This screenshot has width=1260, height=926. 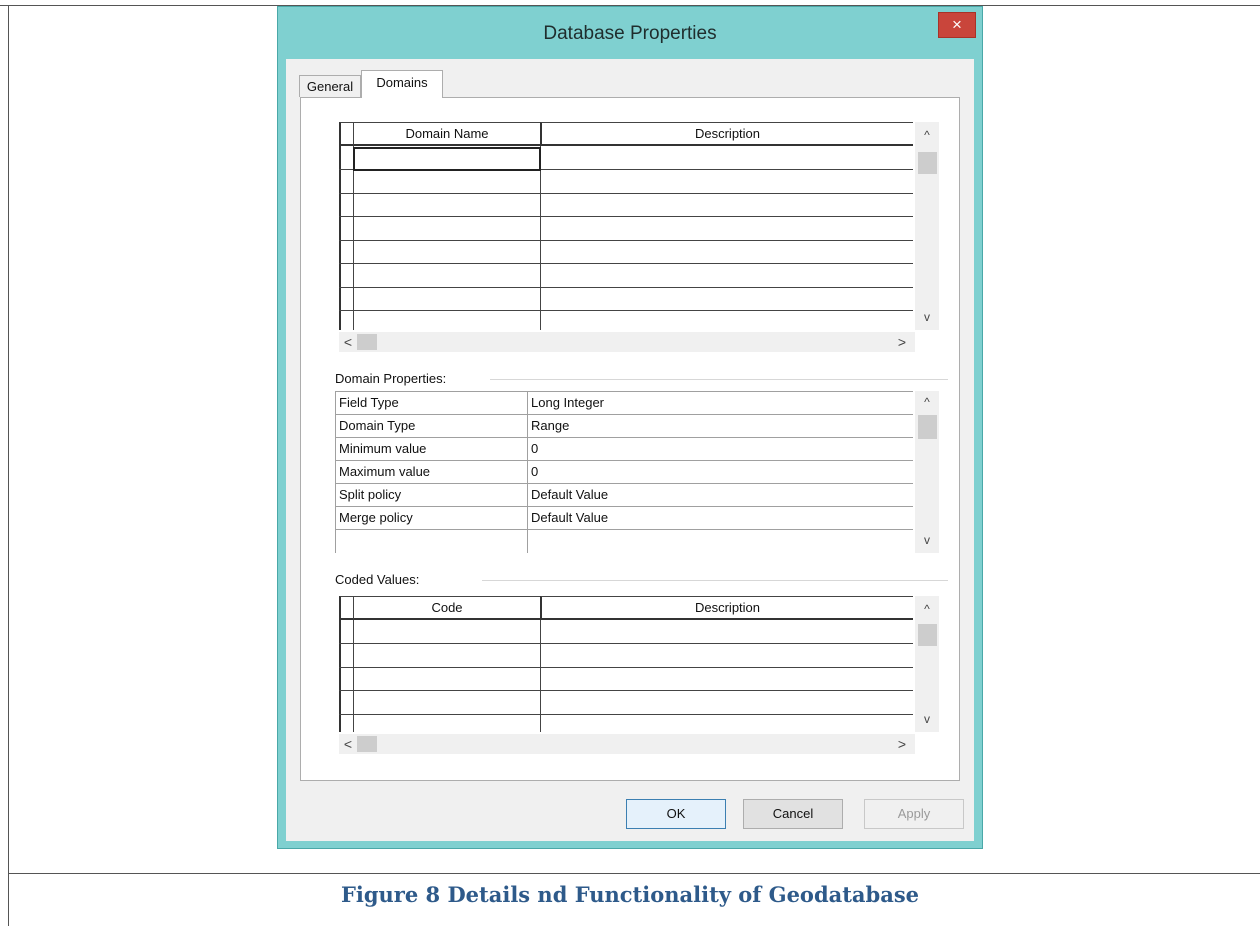 I want to click on coded-values-grid: Code Description ^ v < >, so click(x=639, y=675).